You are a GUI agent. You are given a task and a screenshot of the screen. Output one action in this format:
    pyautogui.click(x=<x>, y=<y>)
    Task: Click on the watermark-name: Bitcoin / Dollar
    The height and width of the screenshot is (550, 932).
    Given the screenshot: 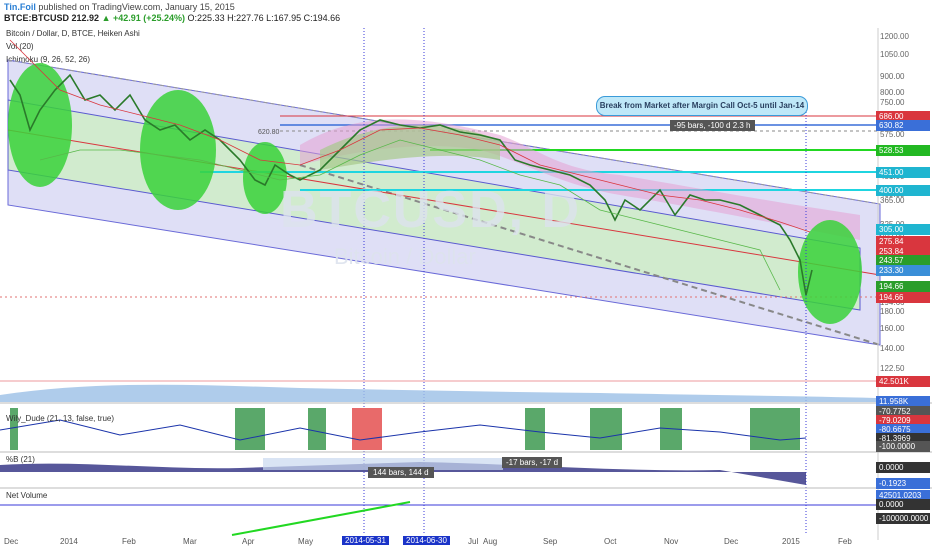 What is the action you would take?
    pyautogui.click(x=405, y=256)
    